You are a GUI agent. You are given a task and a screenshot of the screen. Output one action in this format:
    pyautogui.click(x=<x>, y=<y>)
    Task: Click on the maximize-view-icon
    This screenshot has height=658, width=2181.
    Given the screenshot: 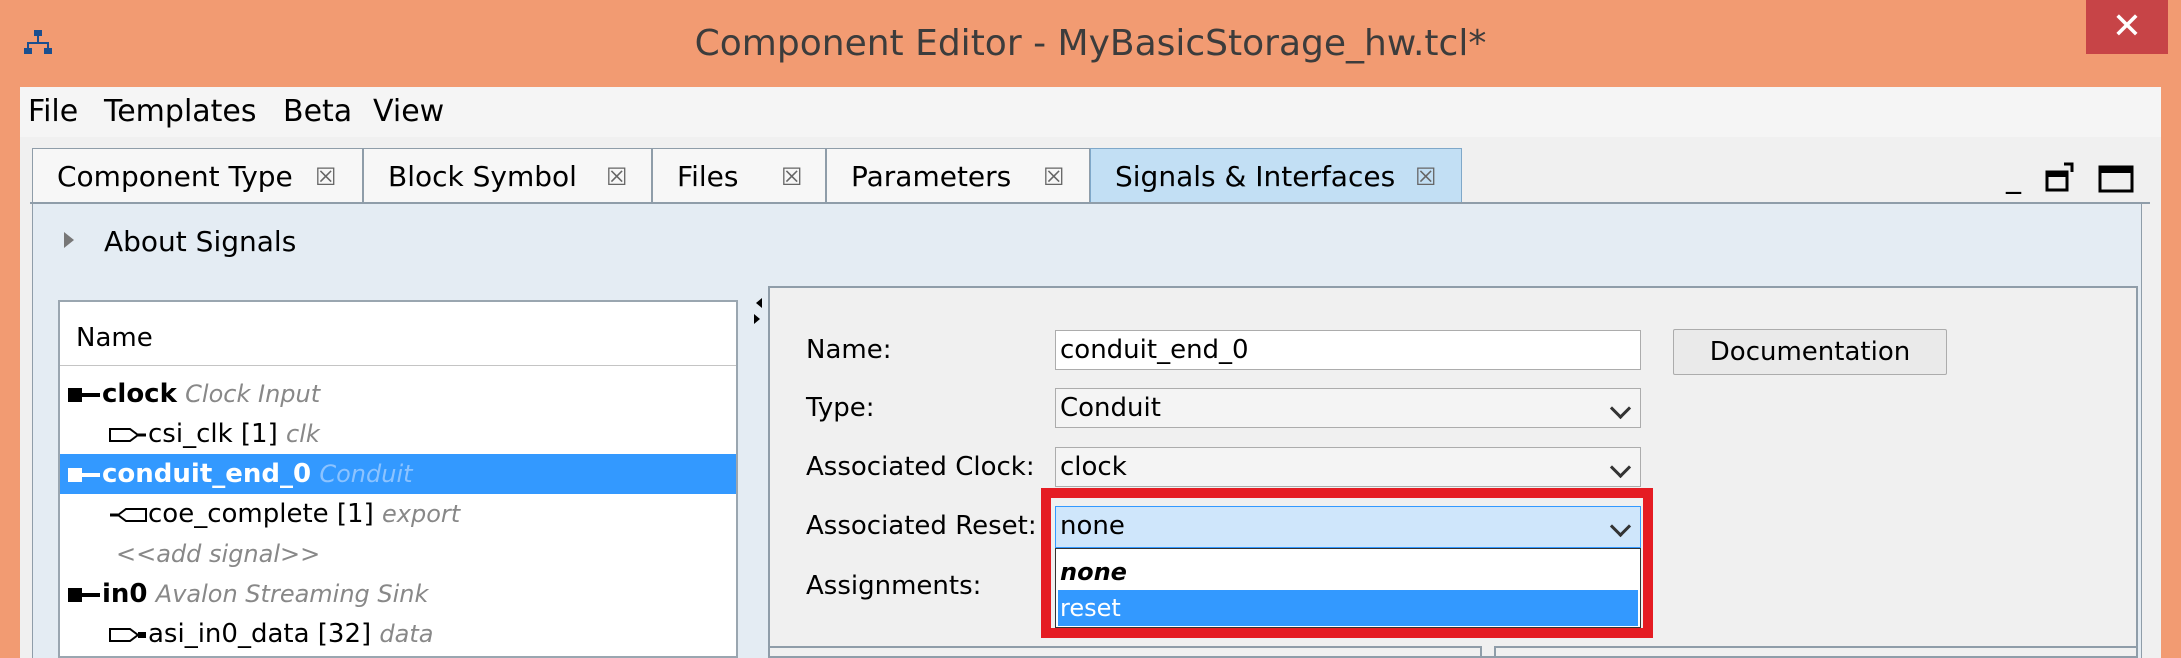 What is the action you would take?
    pyautogui.click(x=2116, y=179)
    